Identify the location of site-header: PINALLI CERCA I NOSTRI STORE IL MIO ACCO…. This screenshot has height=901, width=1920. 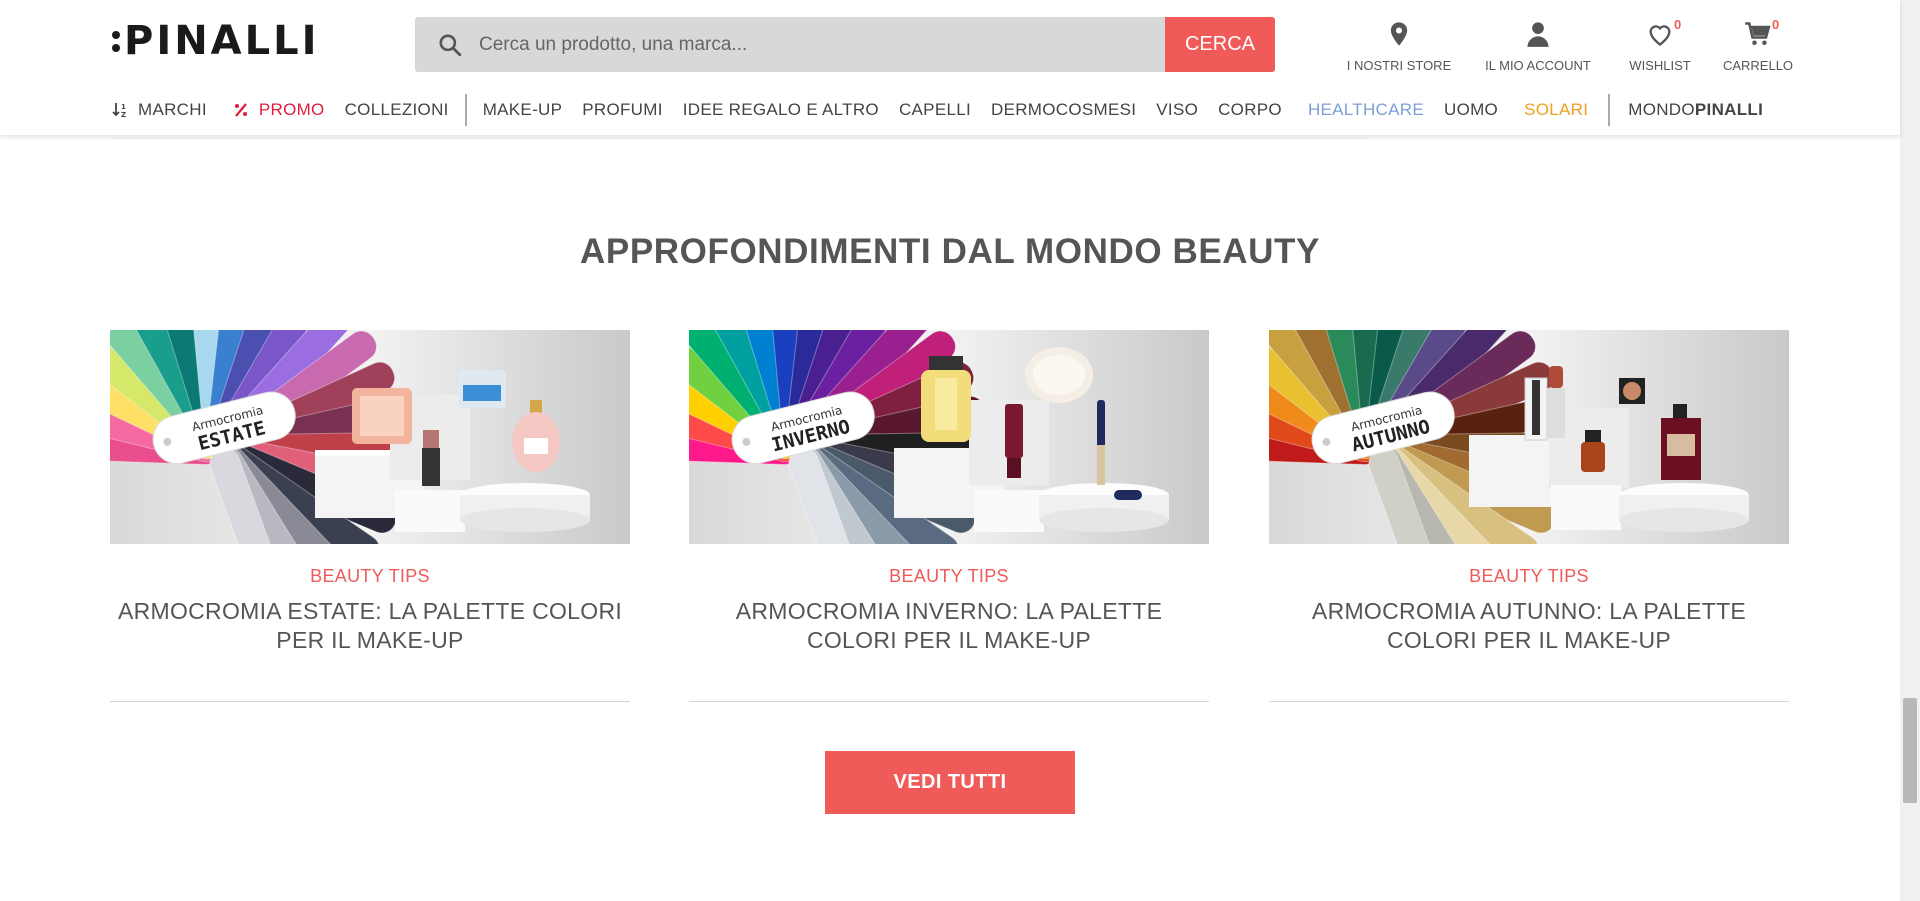
(950, 67).